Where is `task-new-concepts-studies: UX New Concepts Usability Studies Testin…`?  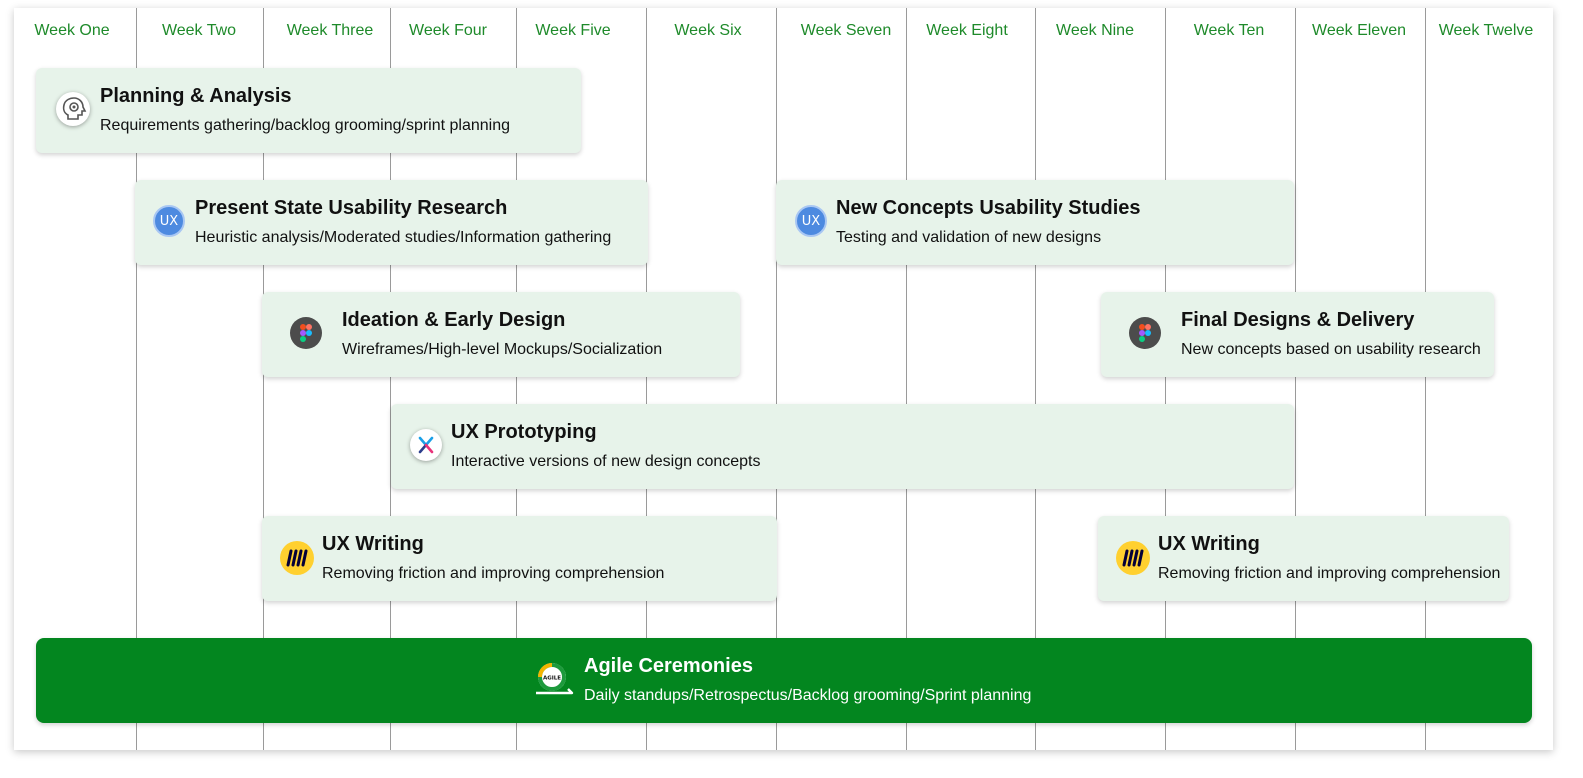
task-new-concepts-studies: UX New Concepts Usability Studies Testin… is located at coordinates (1035, 222).